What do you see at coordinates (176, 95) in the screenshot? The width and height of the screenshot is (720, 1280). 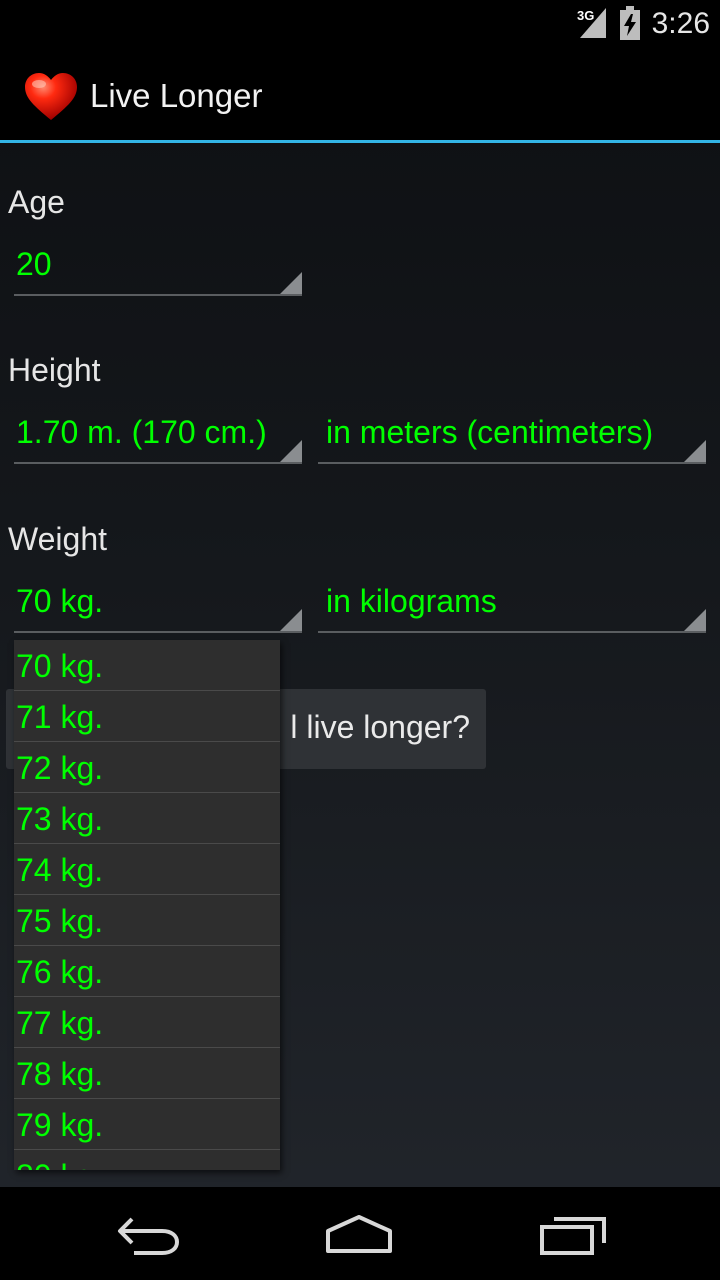 I see `app-title: Live Longer` at bounding box center [176, 95].